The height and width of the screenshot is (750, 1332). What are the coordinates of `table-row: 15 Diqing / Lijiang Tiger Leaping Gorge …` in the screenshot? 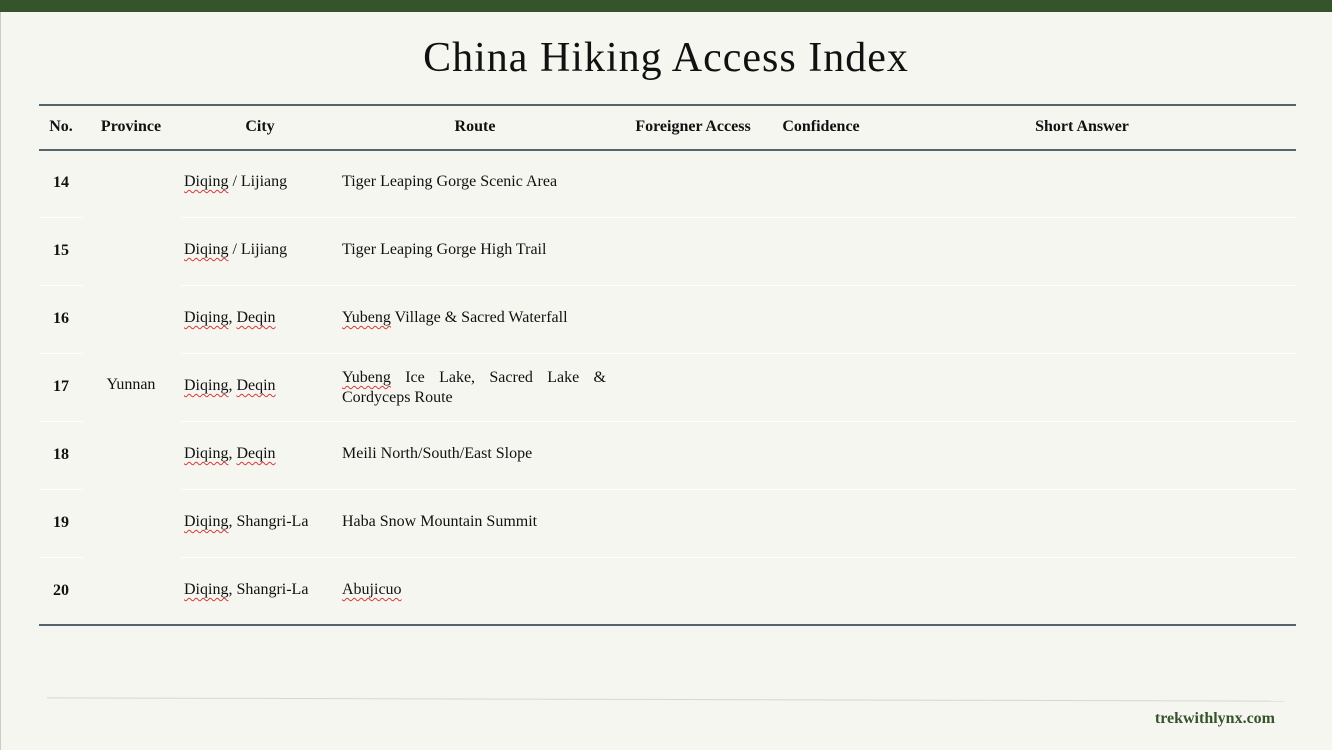 It's located at (667, 252).